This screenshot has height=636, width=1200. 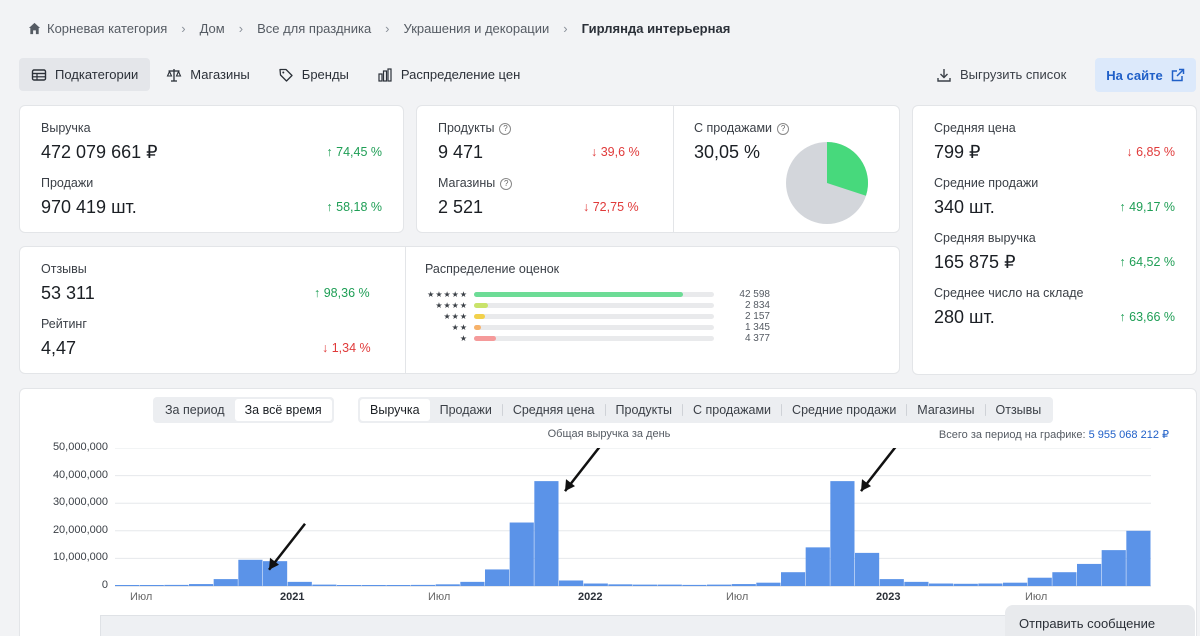 What do you see at coordinates (1145, 75) in the screenshot?
I see `on-site-button: На сайте` at bounding box center [1145, 75].